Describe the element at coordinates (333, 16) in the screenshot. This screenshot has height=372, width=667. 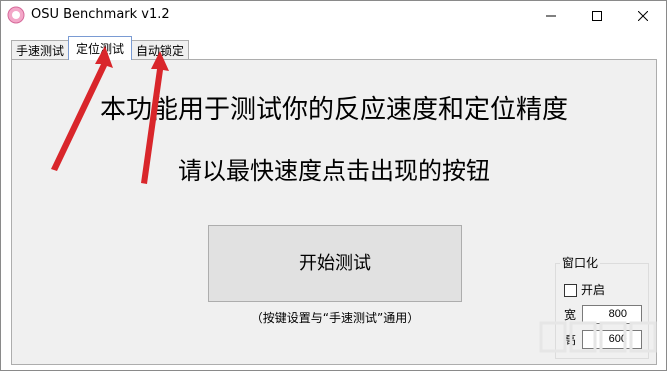
I see `title-bar: OSU Benchmark v1.2` at that location.